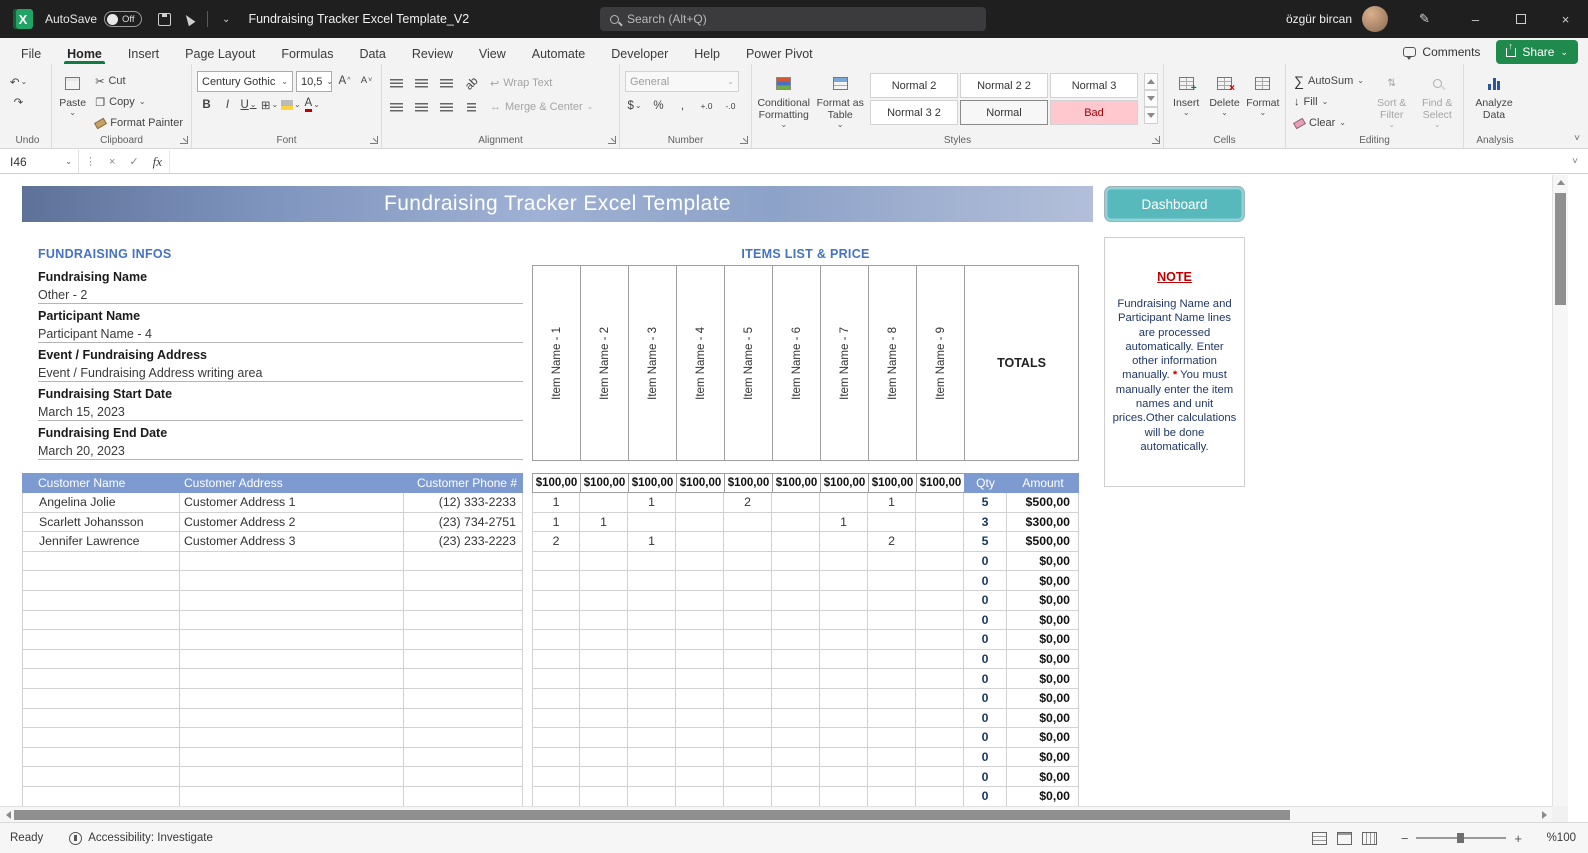 This screenshot has width=1588, height=853. Describe the element at coordinates (157, 162) in the screenshot. I see `insert-function-icon: fx` at that location.